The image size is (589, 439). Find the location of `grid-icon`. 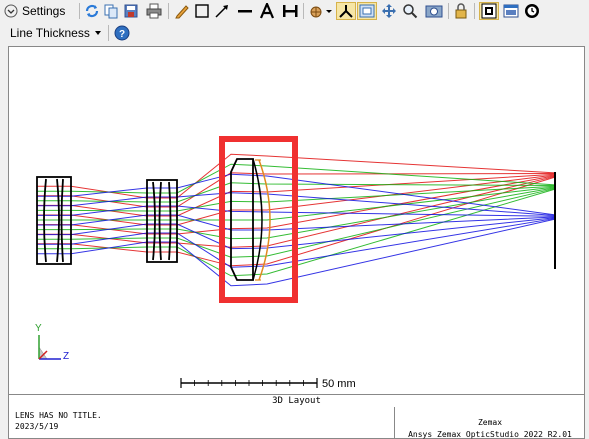

grid-icon is located at coordinates (489, 11).